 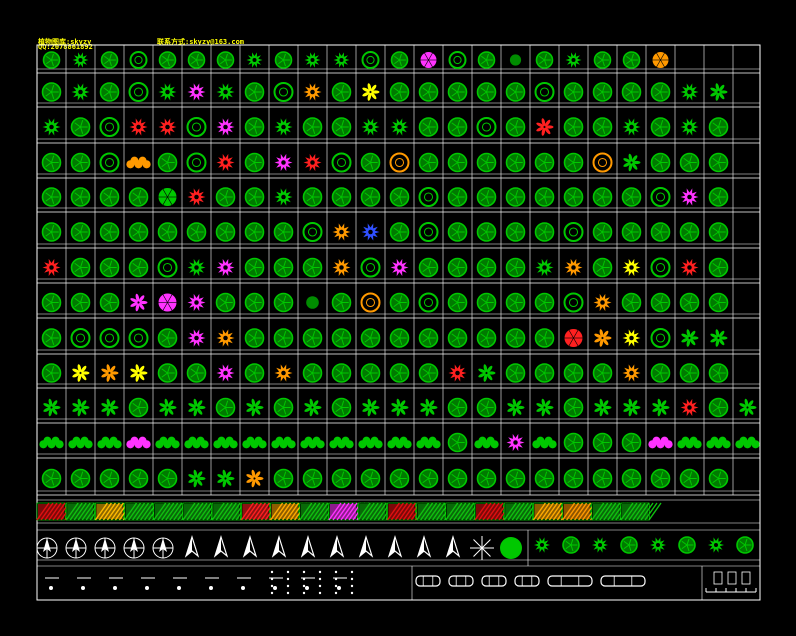 I want to click on hatch-swatch, so click(x=641, y=511).